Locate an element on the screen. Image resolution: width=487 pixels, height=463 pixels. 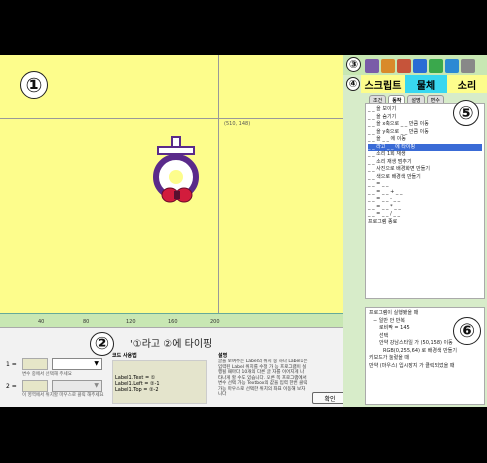
tab-script: 스크립트 is located at coordinates (383, 84).